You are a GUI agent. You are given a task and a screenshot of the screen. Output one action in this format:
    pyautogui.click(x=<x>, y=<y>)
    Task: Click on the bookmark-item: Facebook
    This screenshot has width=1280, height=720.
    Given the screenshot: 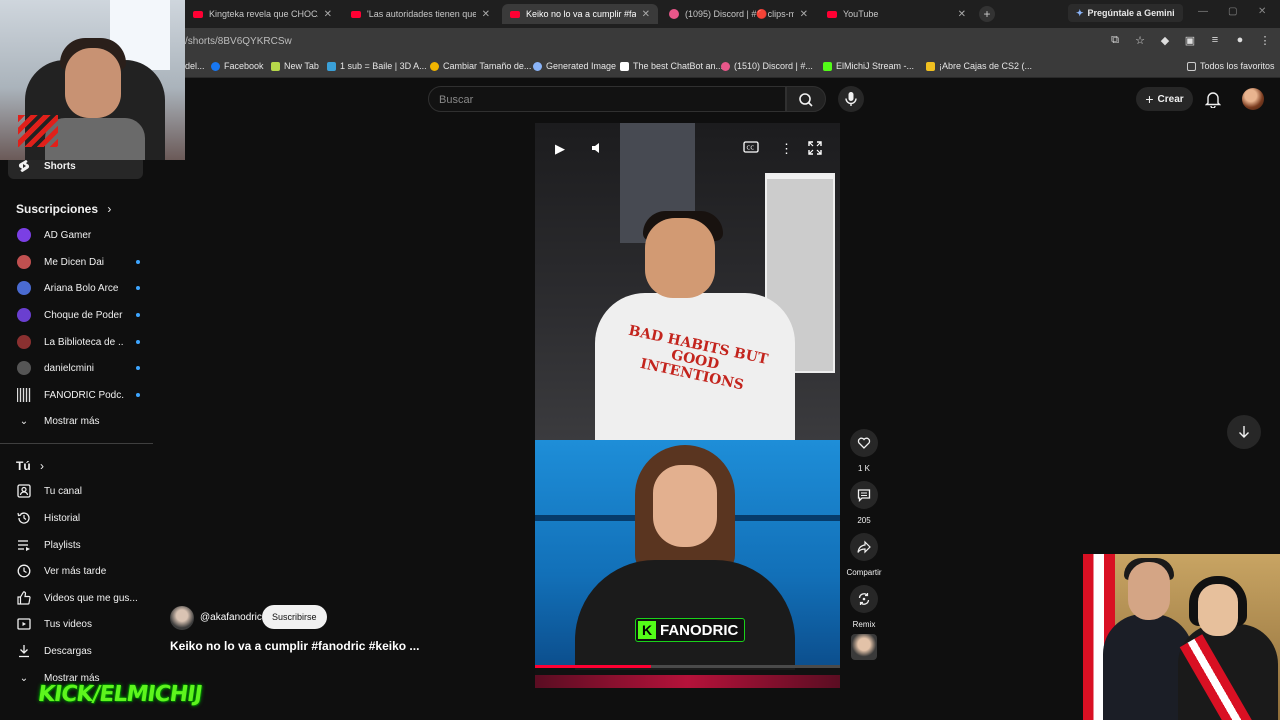 What is the action you would take?
    pyautogui.click(x=237, y=66)
    